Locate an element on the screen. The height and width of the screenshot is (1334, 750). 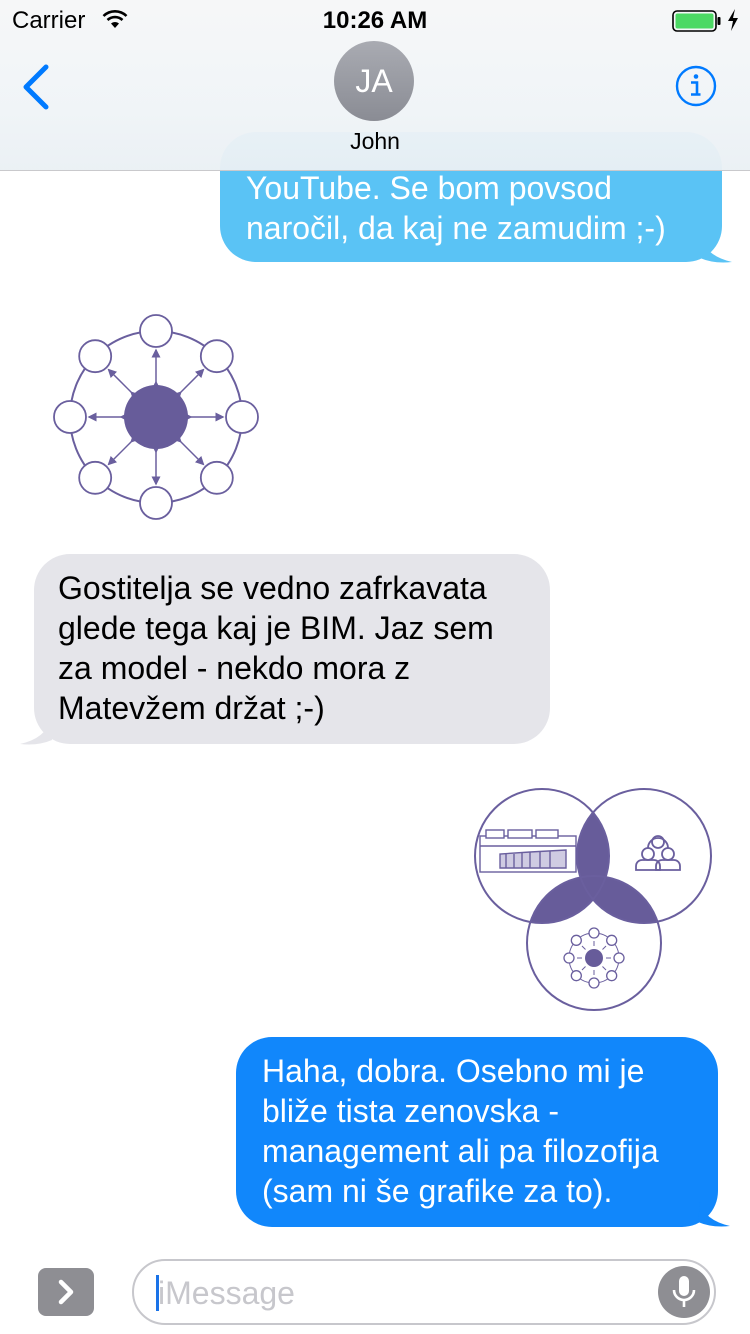
network-hub is located at coordinates (156, 417).